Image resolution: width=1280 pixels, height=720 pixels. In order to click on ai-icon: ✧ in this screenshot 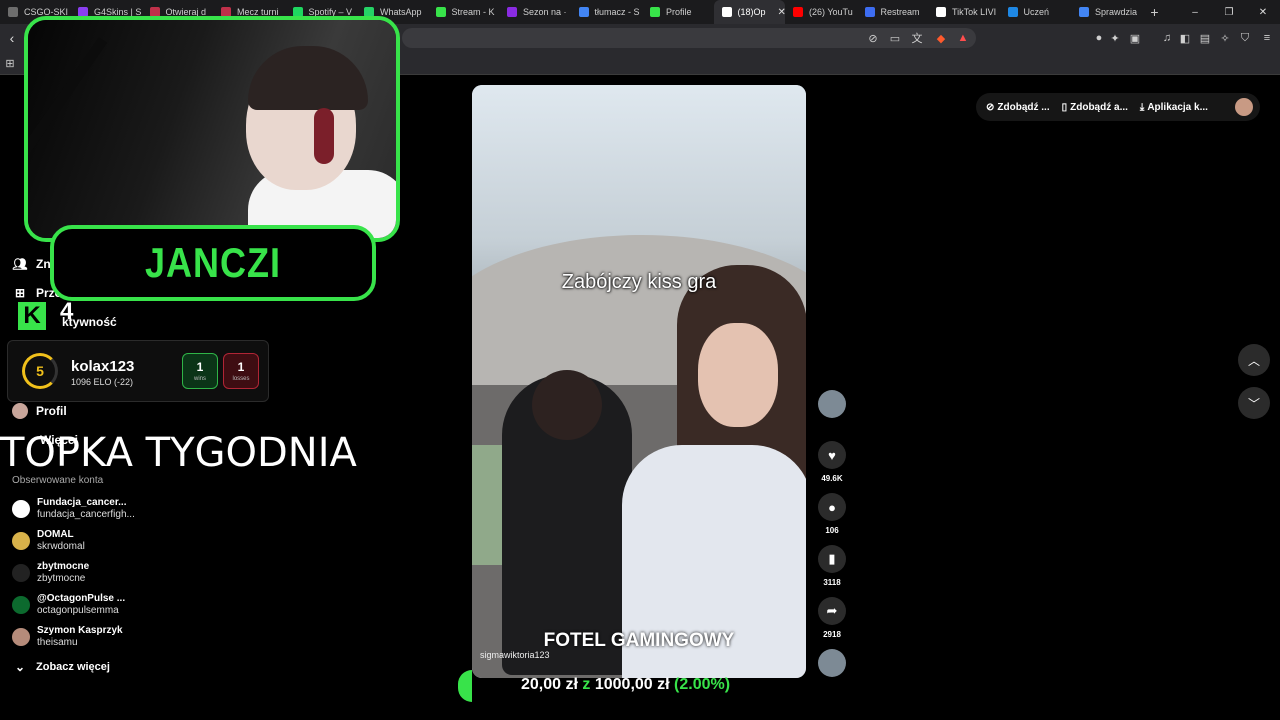, I will do `click(1225, 38)`.